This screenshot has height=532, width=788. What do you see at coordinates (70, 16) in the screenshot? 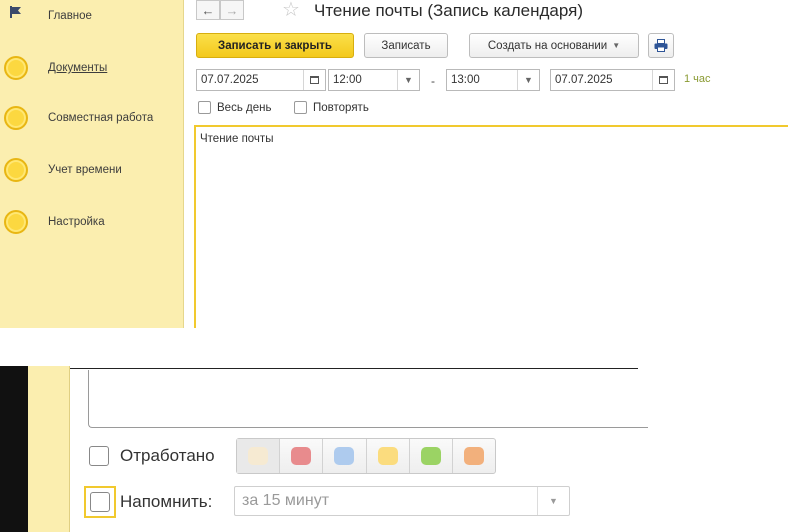
I see `sidebar-item-label: Главное` at bounding box center [70, 16].